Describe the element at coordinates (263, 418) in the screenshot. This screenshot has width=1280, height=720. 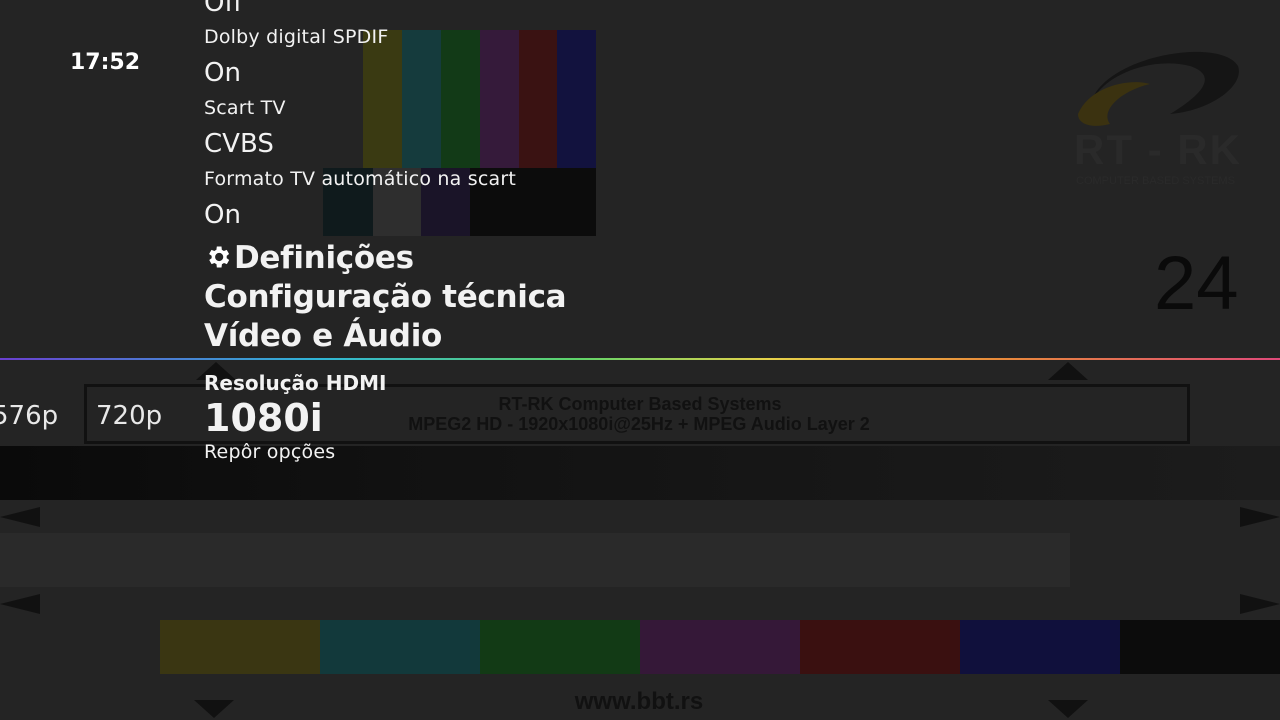
I see `focused-setting-value: 1080i` at that location.